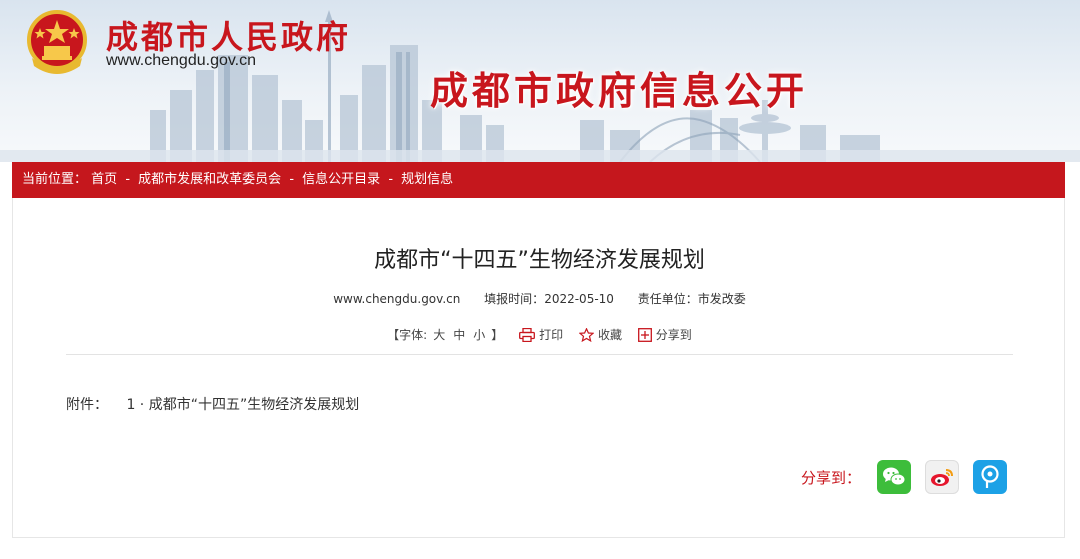 The image size is (1080, 559). Describe the element at coordinates (644, 334) in the screenshot. I see `plus-box-icon` at that location.